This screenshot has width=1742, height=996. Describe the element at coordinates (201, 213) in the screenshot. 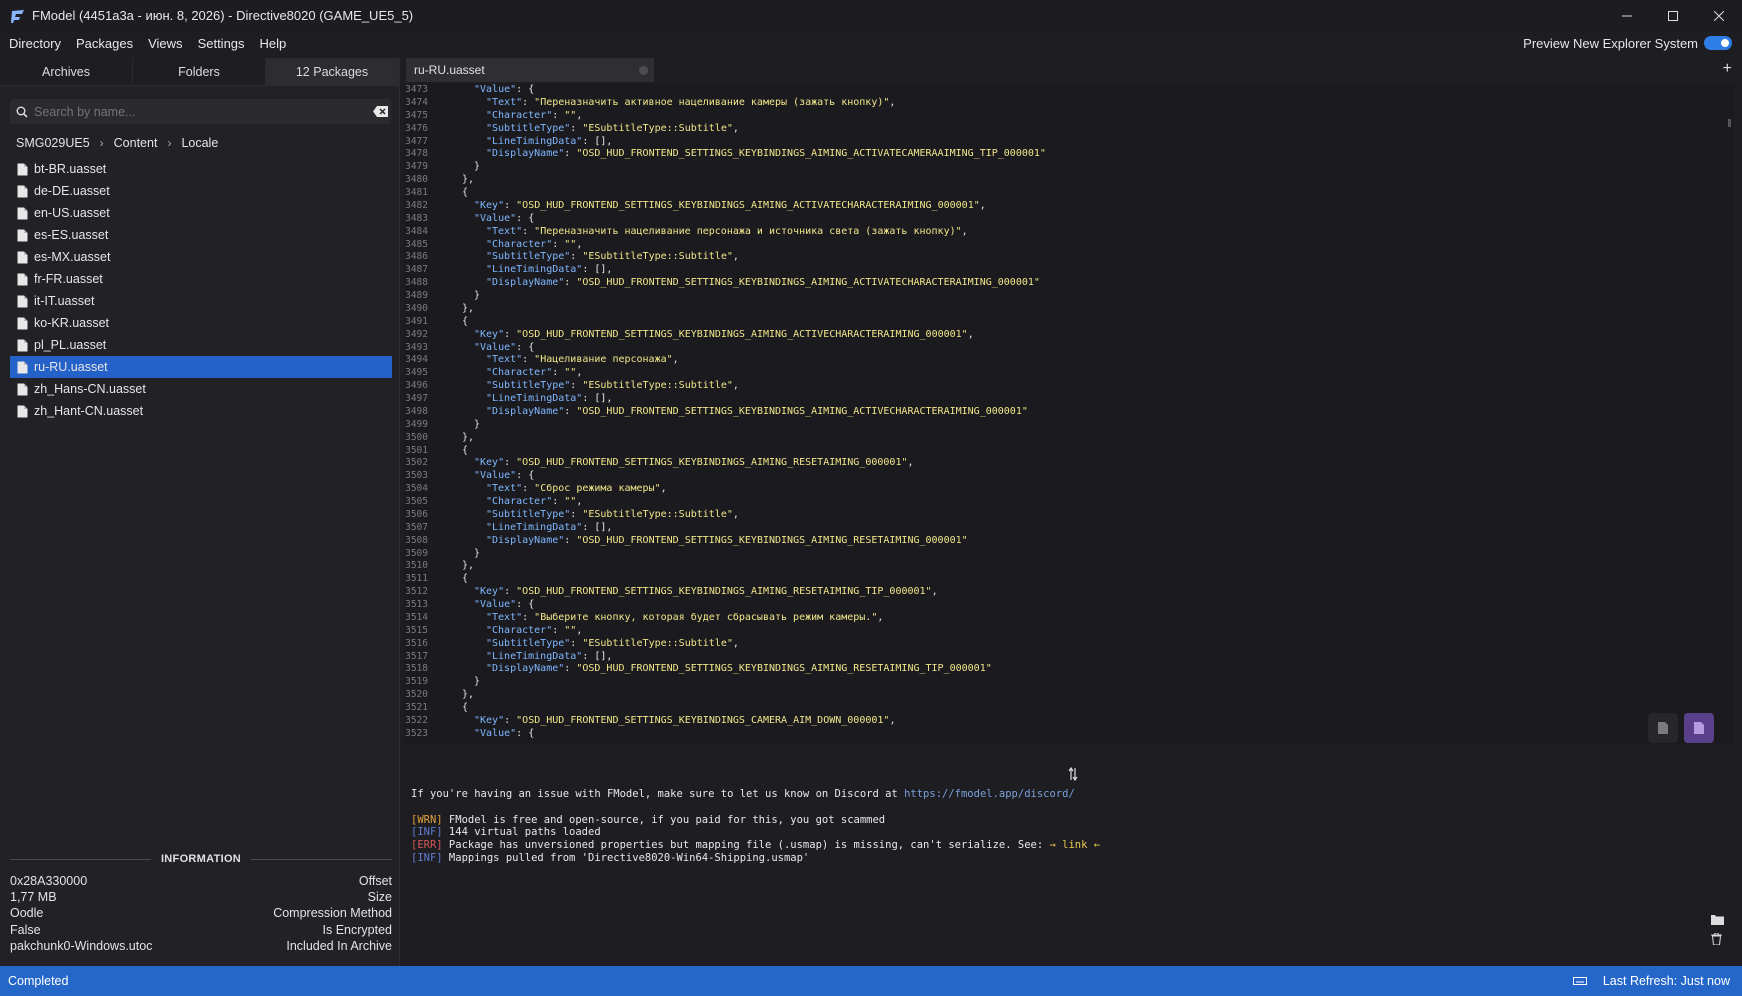

I see `file-item: en-US.uasset` at that location.